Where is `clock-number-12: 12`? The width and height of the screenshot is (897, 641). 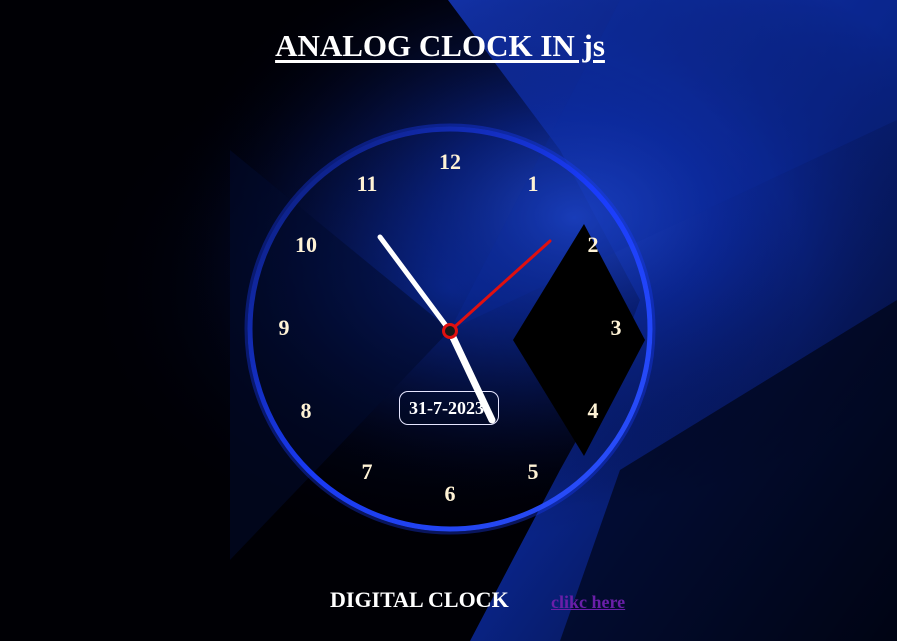
clock-number-12: 12 is located at coordinates (450, 161).